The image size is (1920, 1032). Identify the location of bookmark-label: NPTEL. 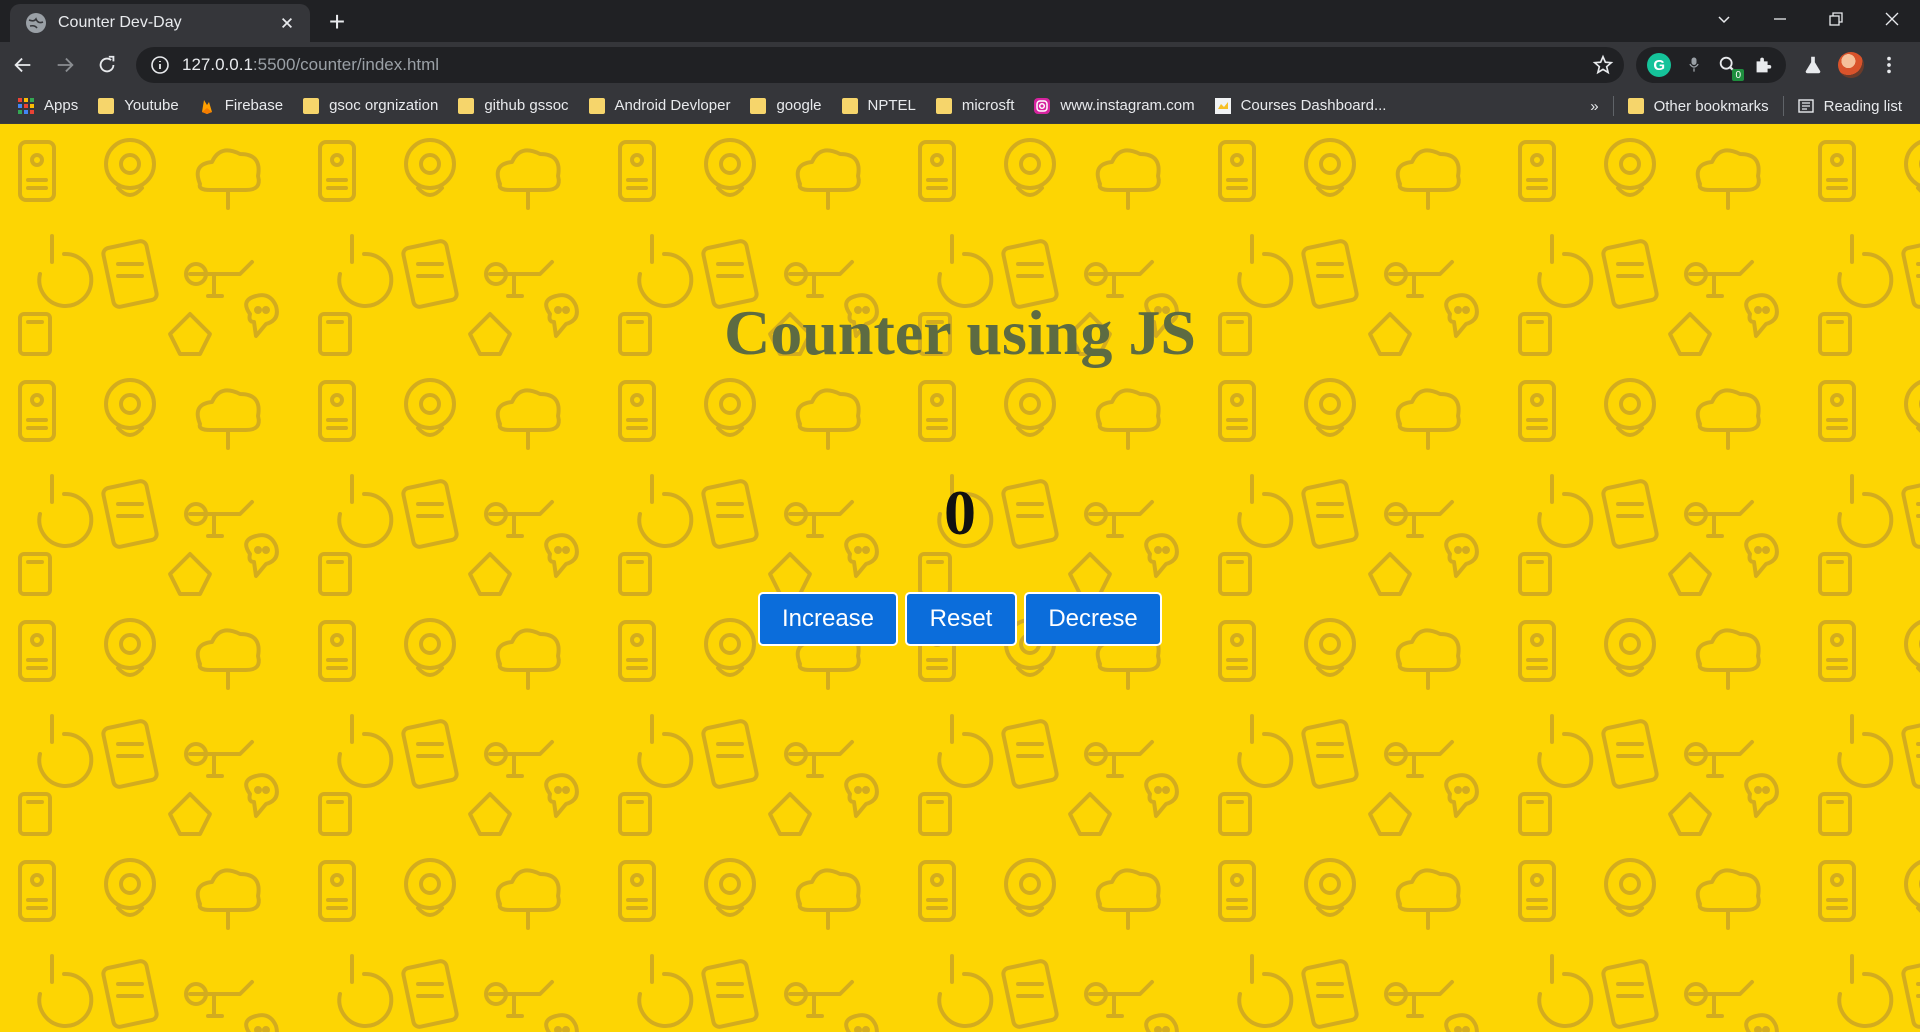
(891, 105).